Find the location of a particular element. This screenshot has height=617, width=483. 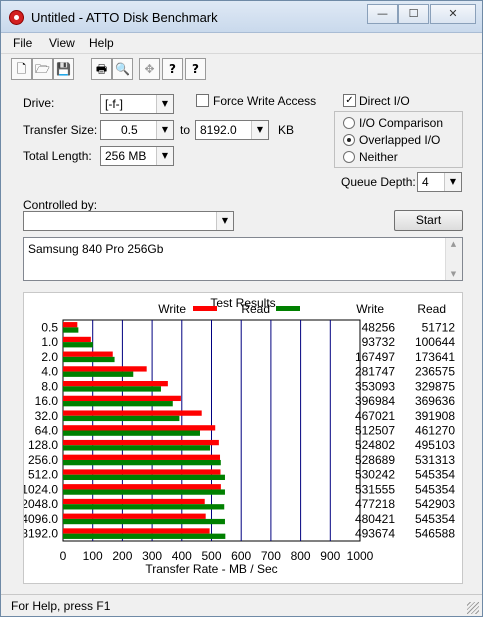

neither-radio is located at coordinates (349, 157).